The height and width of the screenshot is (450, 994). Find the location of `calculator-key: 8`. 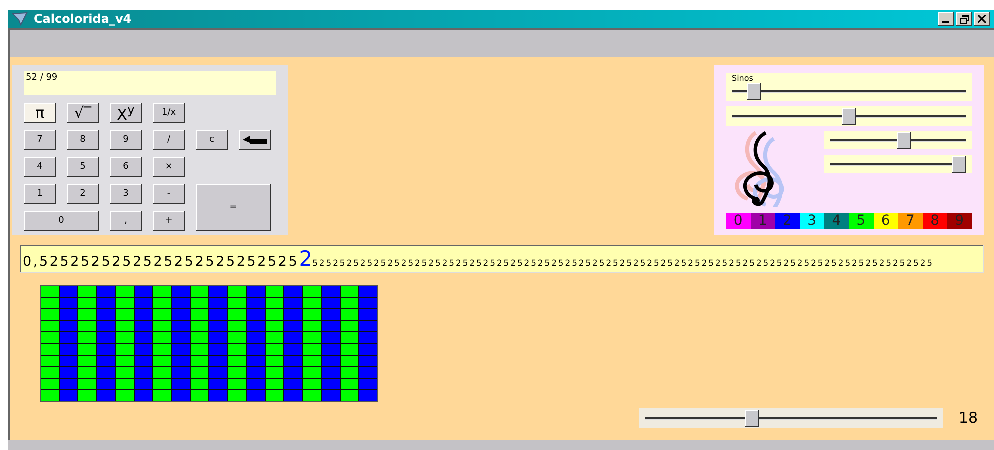

calculator-key: 8 is located at coordinates (83, 140).